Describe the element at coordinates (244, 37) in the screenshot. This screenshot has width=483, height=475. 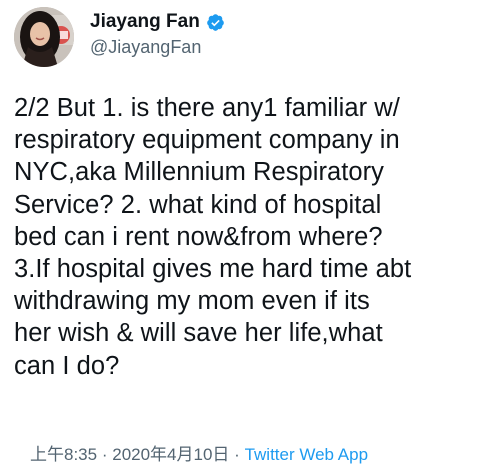
I see `tweet-header: Jiayang Fan @JiayangFan` at that location.